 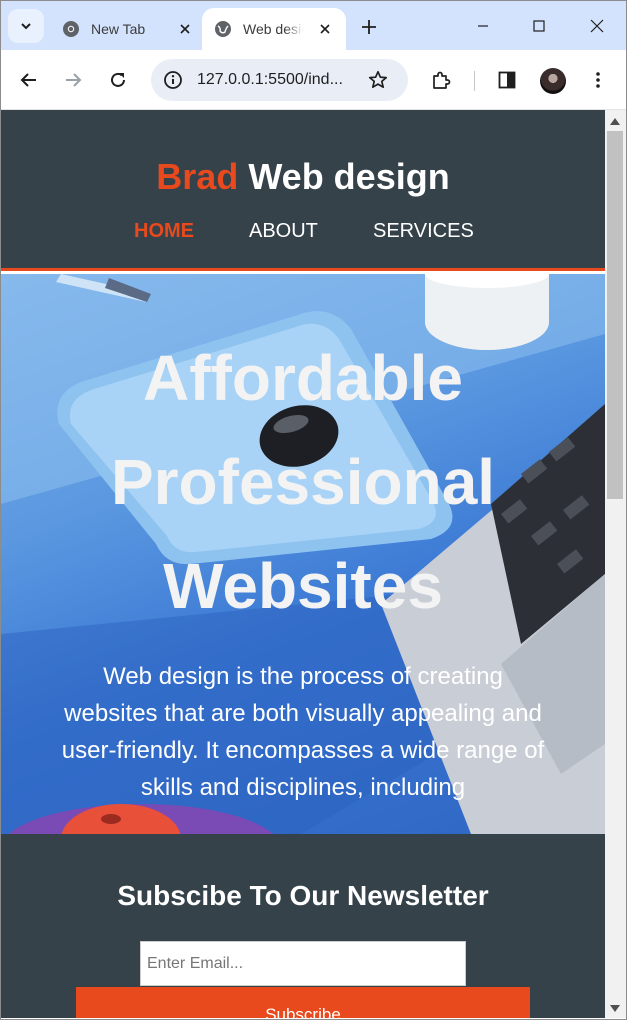 I want to click on tab-new-tab: New Tab, so click(x=123, y=29).